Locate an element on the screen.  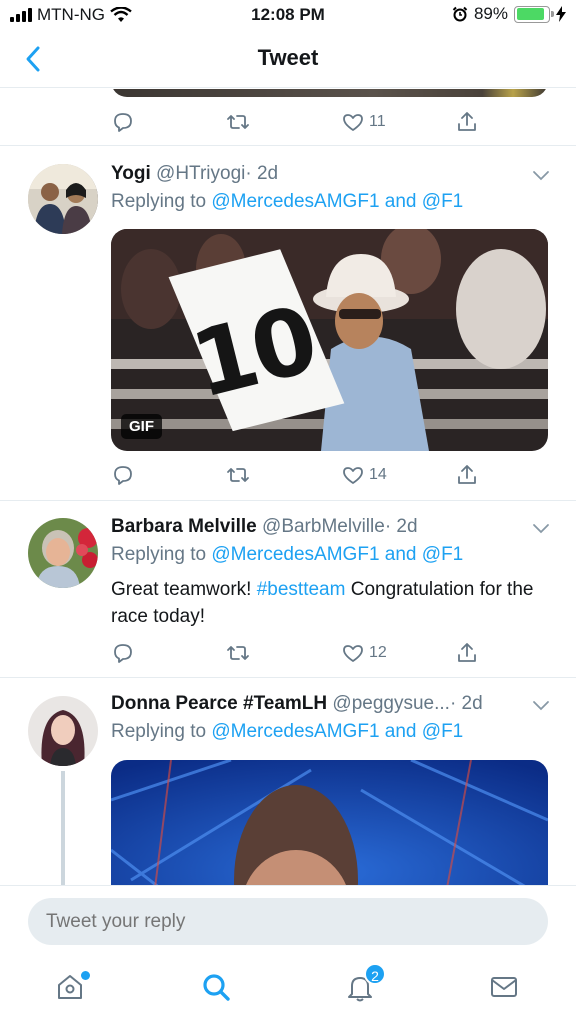
like-button: 14 is located at coordinates (364, 475).